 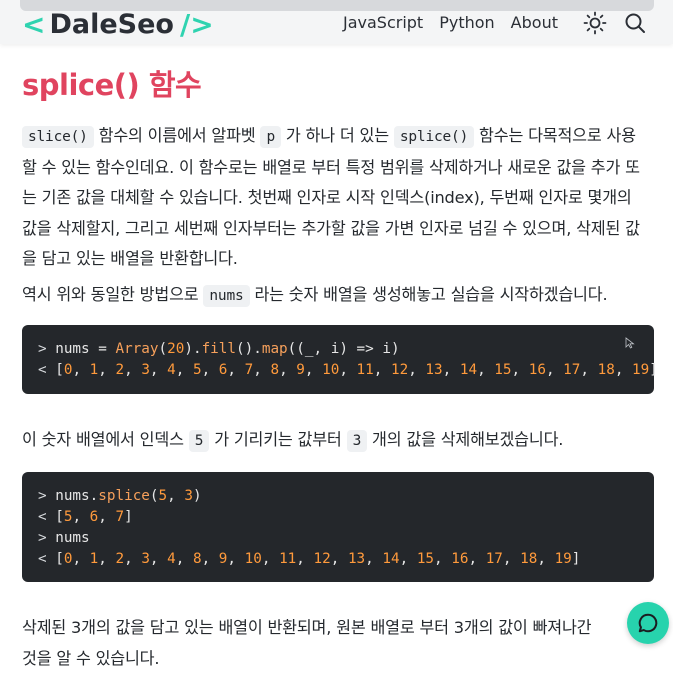 What do you see at coordinates (278, 439) in the screenshot?
I see `text: 가 기리키는 값부터` at bounding box center [278, 439].